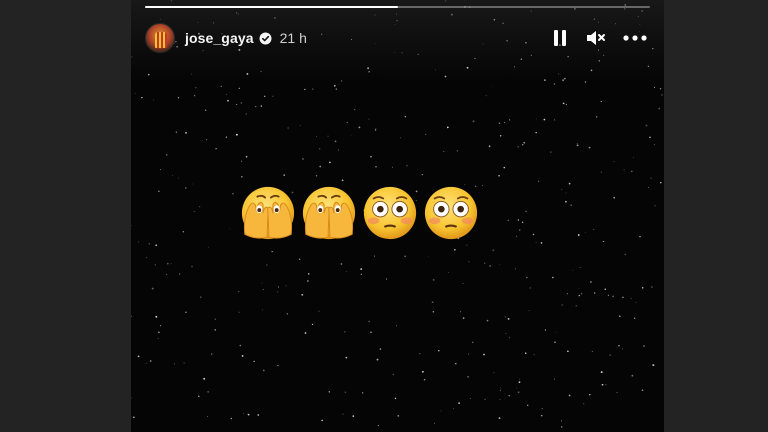  Describe the element at coordinates (219, 38) in the screenshot. I see `username-link: jose_gaya` at that location.